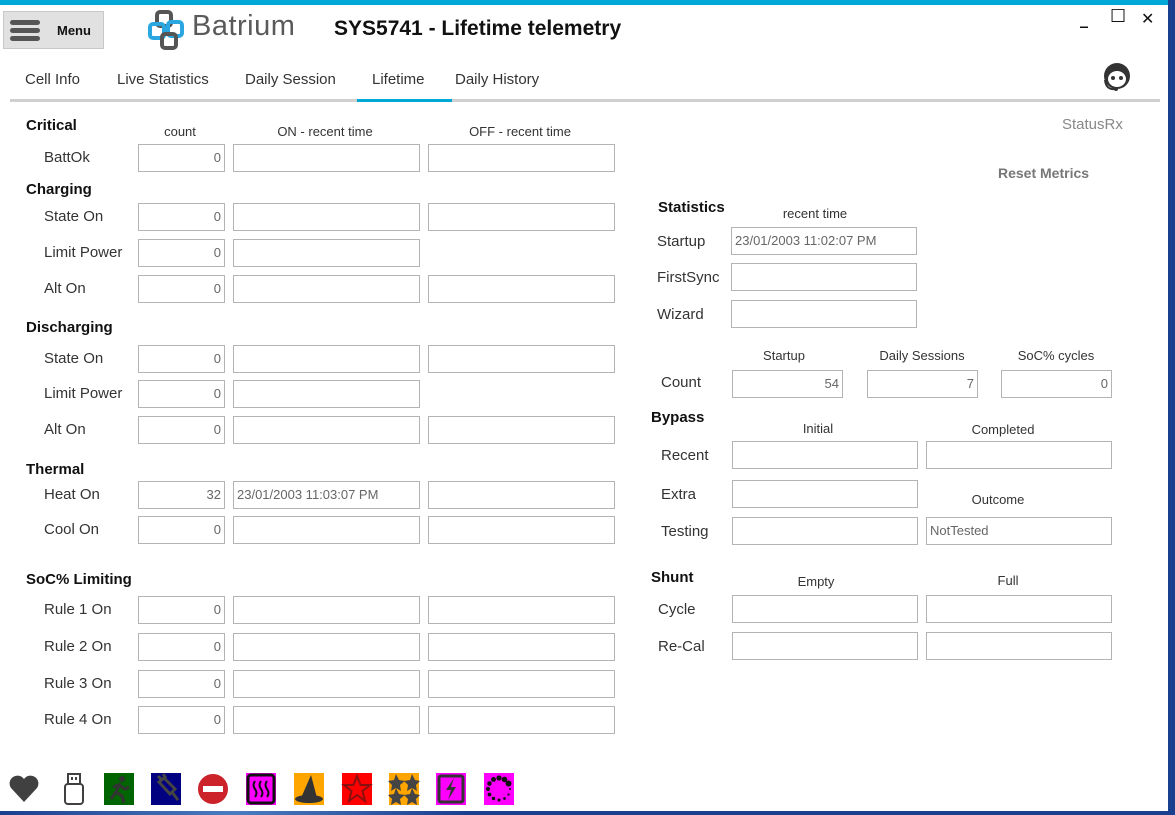 Image resolution: width=1175 pixels, height=815 pixels. What do you see at coordinates (309, 789) in the screenshot?
I see `wizard-hat-icon` at bounding box center [309, 789].